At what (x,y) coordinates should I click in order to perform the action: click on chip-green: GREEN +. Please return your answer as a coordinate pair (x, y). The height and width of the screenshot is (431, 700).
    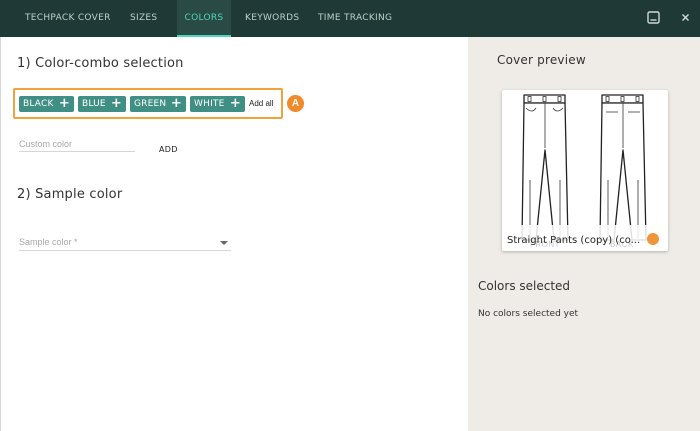
    Looking at the image, I should click on (158, 104).